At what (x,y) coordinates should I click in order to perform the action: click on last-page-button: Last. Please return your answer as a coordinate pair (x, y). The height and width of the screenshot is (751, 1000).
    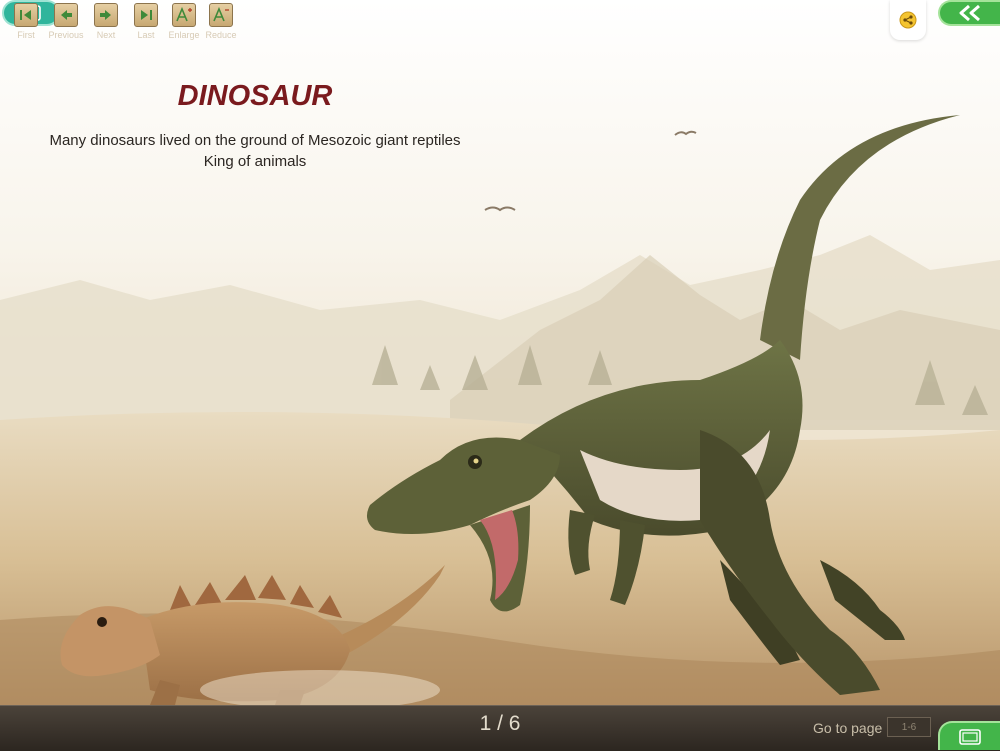
    Looking at the image, I should click on (146, 23).